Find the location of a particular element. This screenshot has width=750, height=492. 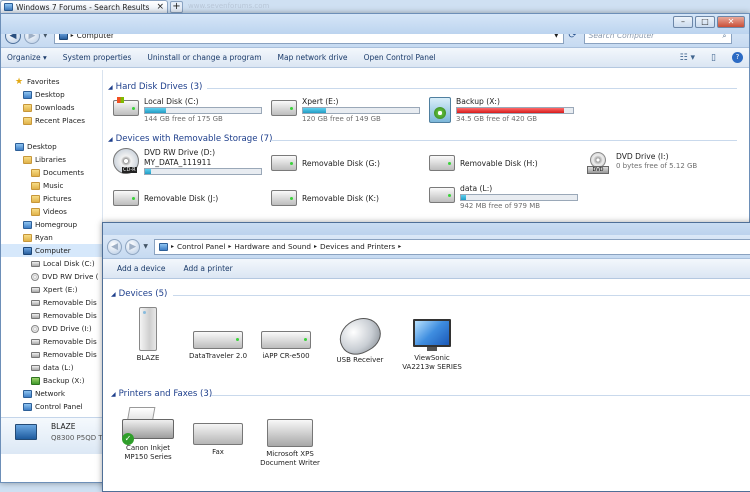

printers-header: ◢ Printers and Faxes (3) is located at coordinates (161, 394).